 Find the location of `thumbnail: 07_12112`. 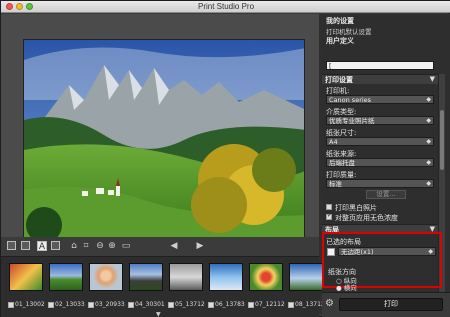

thumbnail: 07_12112 is located at coordinates (266, 289).